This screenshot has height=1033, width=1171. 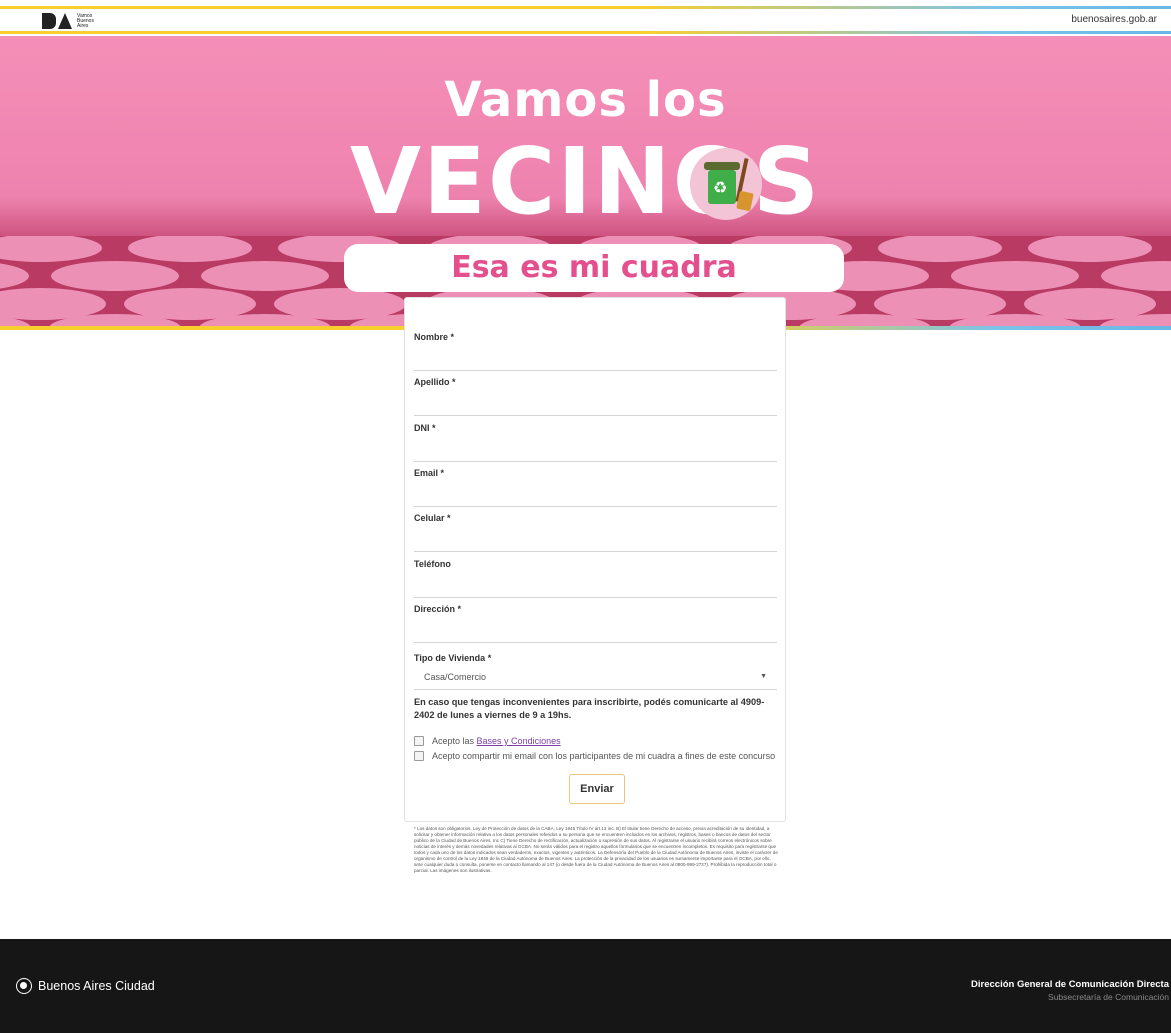 What do you see at coordinates (585, 18) in the screenshot?
I see `top-bar: Vamos Buenos Aires buenosaires.gob.ar` at bounding box center [585, 18].